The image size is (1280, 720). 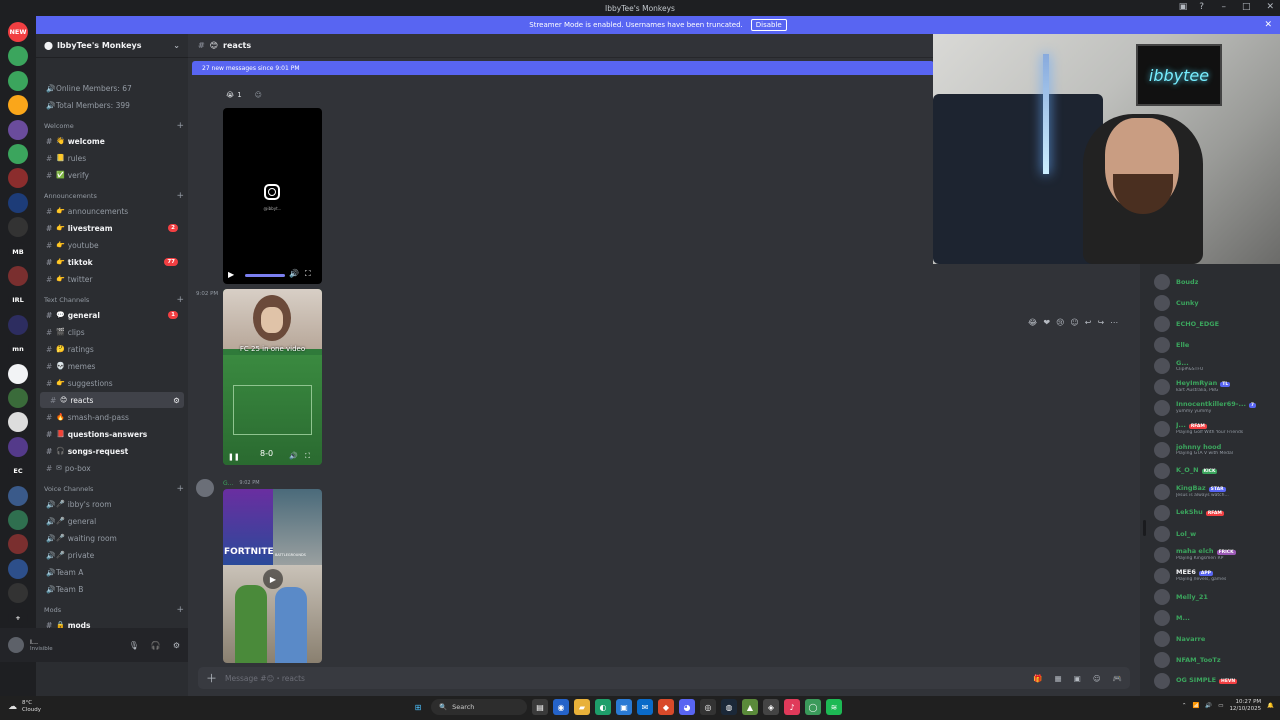 I want to click on channel-item: # 💀 memes, so click(x=112, y=366).